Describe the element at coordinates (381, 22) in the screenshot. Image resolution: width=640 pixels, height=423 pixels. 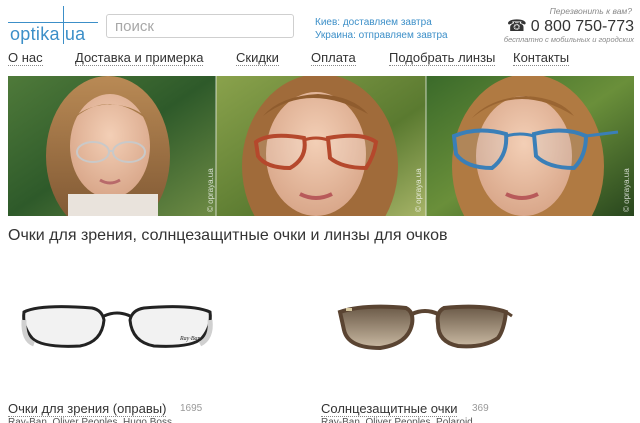
I see `delivery-kyiv: Киев: доставляем завтра` at that location.